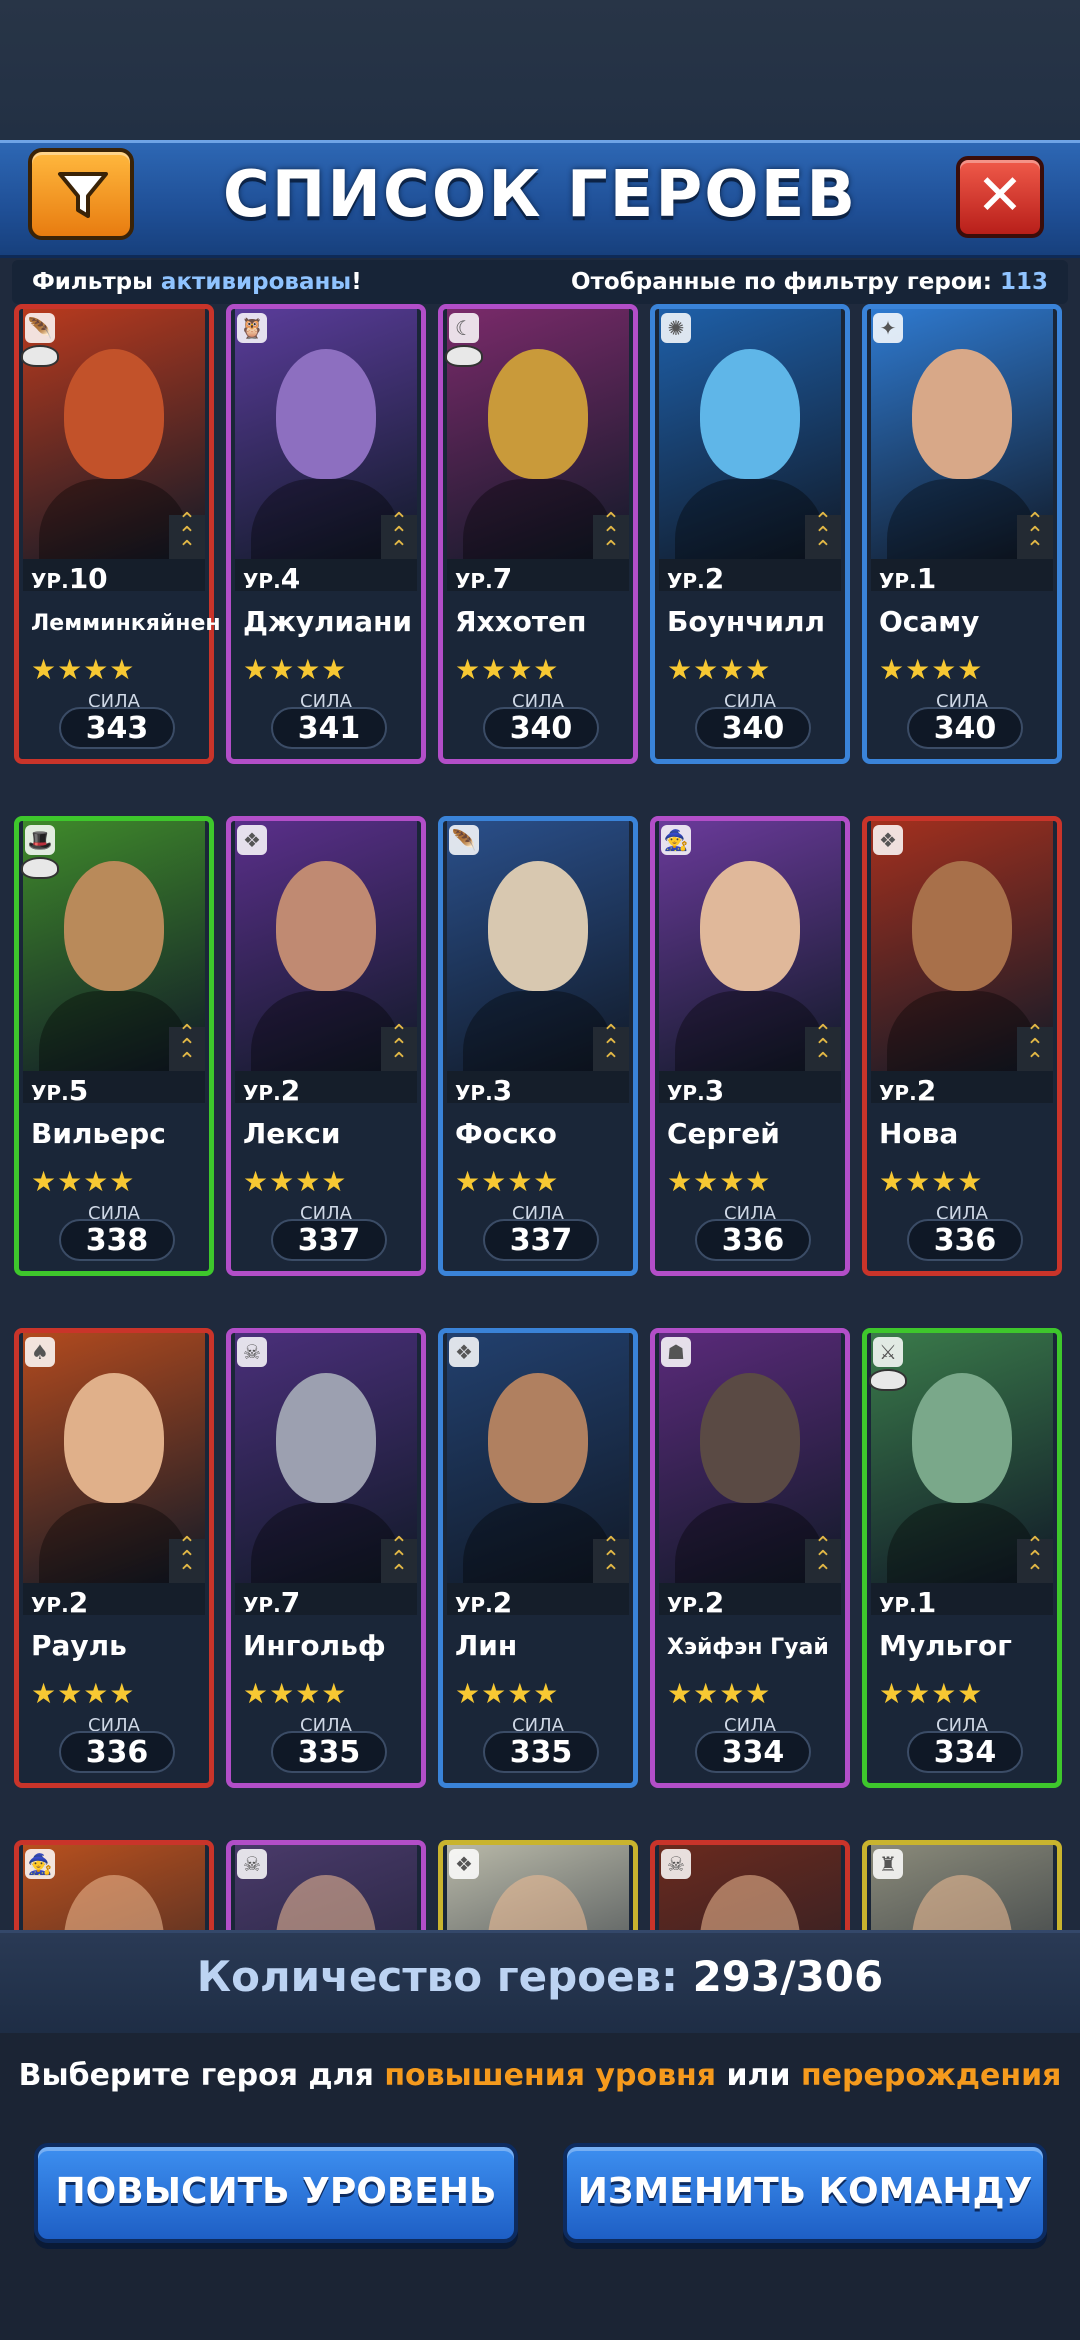 The width and height of the screenshot is (1080, 2340). What do you see at coordinates (114, 1558) in the screenshot?
I see `hero-card: ♠ ⌃ ⌃ ⌃ УР.2 Рауль ★★★★ СИЛА 336` at bounding box center [114, 1558].